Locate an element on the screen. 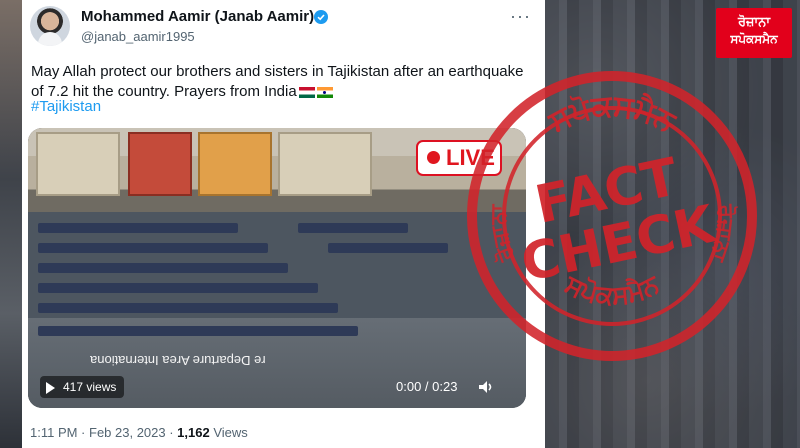 The width and height of the screenshot is (800, 448). verified-badge-icon is located at coordinates (321, 17).